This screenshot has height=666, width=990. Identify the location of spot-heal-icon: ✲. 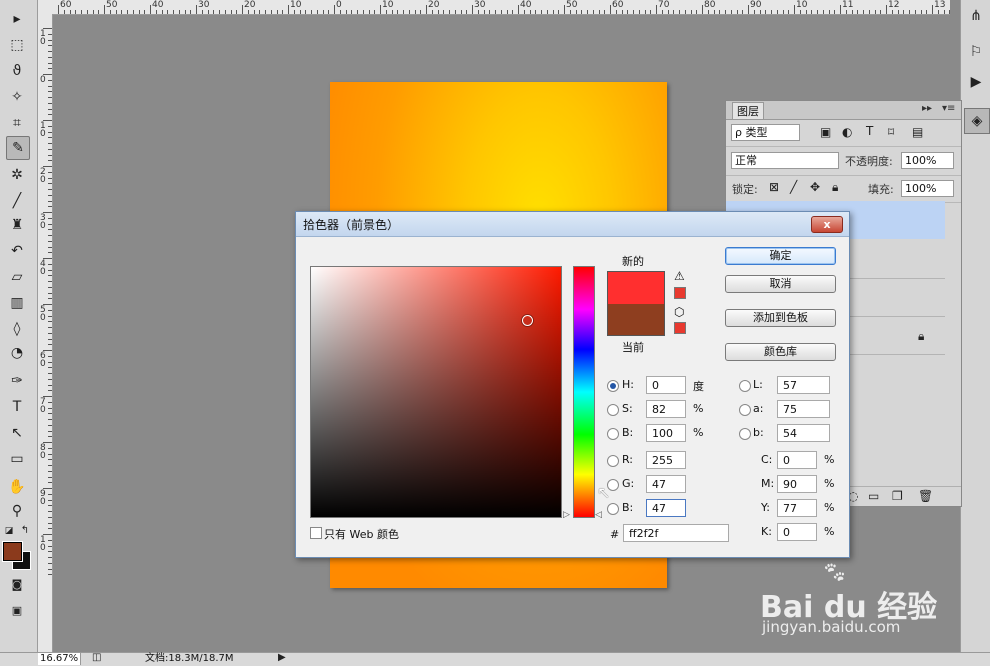
(17, 175).